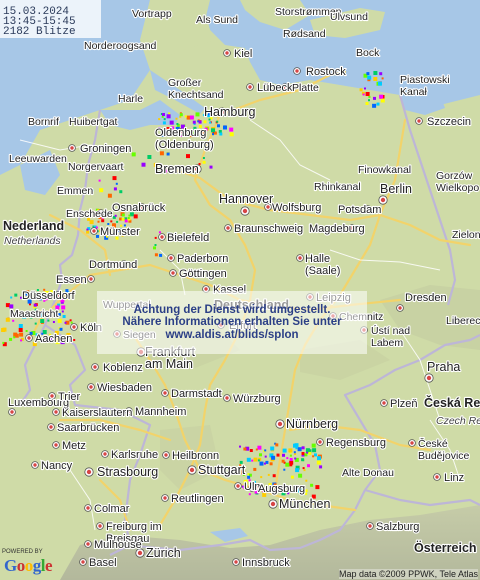 The image size is (480, 580). I want to click on place-label: Strasbourg, so click(127, 472).